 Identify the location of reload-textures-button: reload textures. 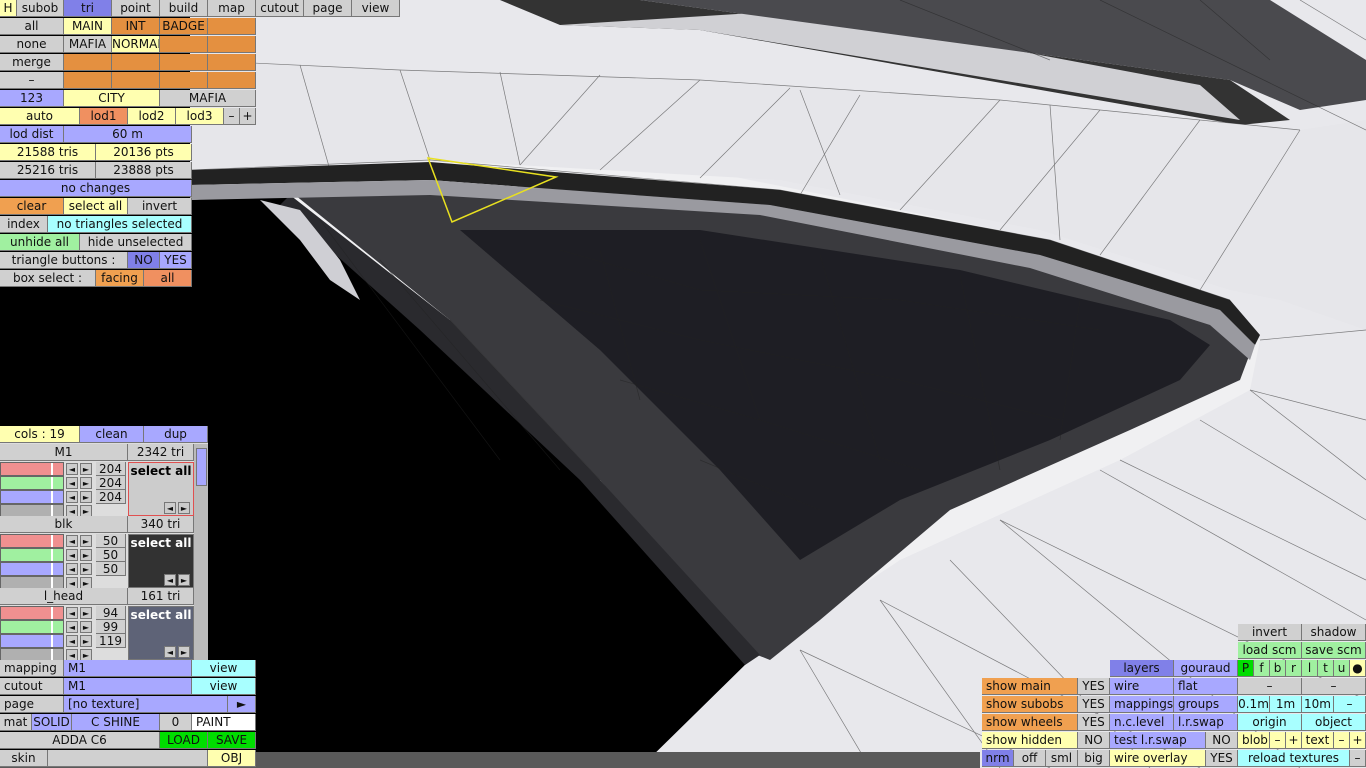
(1294, 758).